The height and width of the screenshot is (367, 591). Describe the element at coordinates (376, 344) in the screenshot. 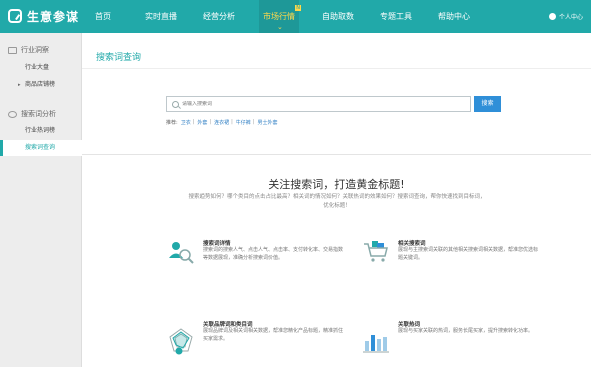

I see `bar-chart-icon` at that location.